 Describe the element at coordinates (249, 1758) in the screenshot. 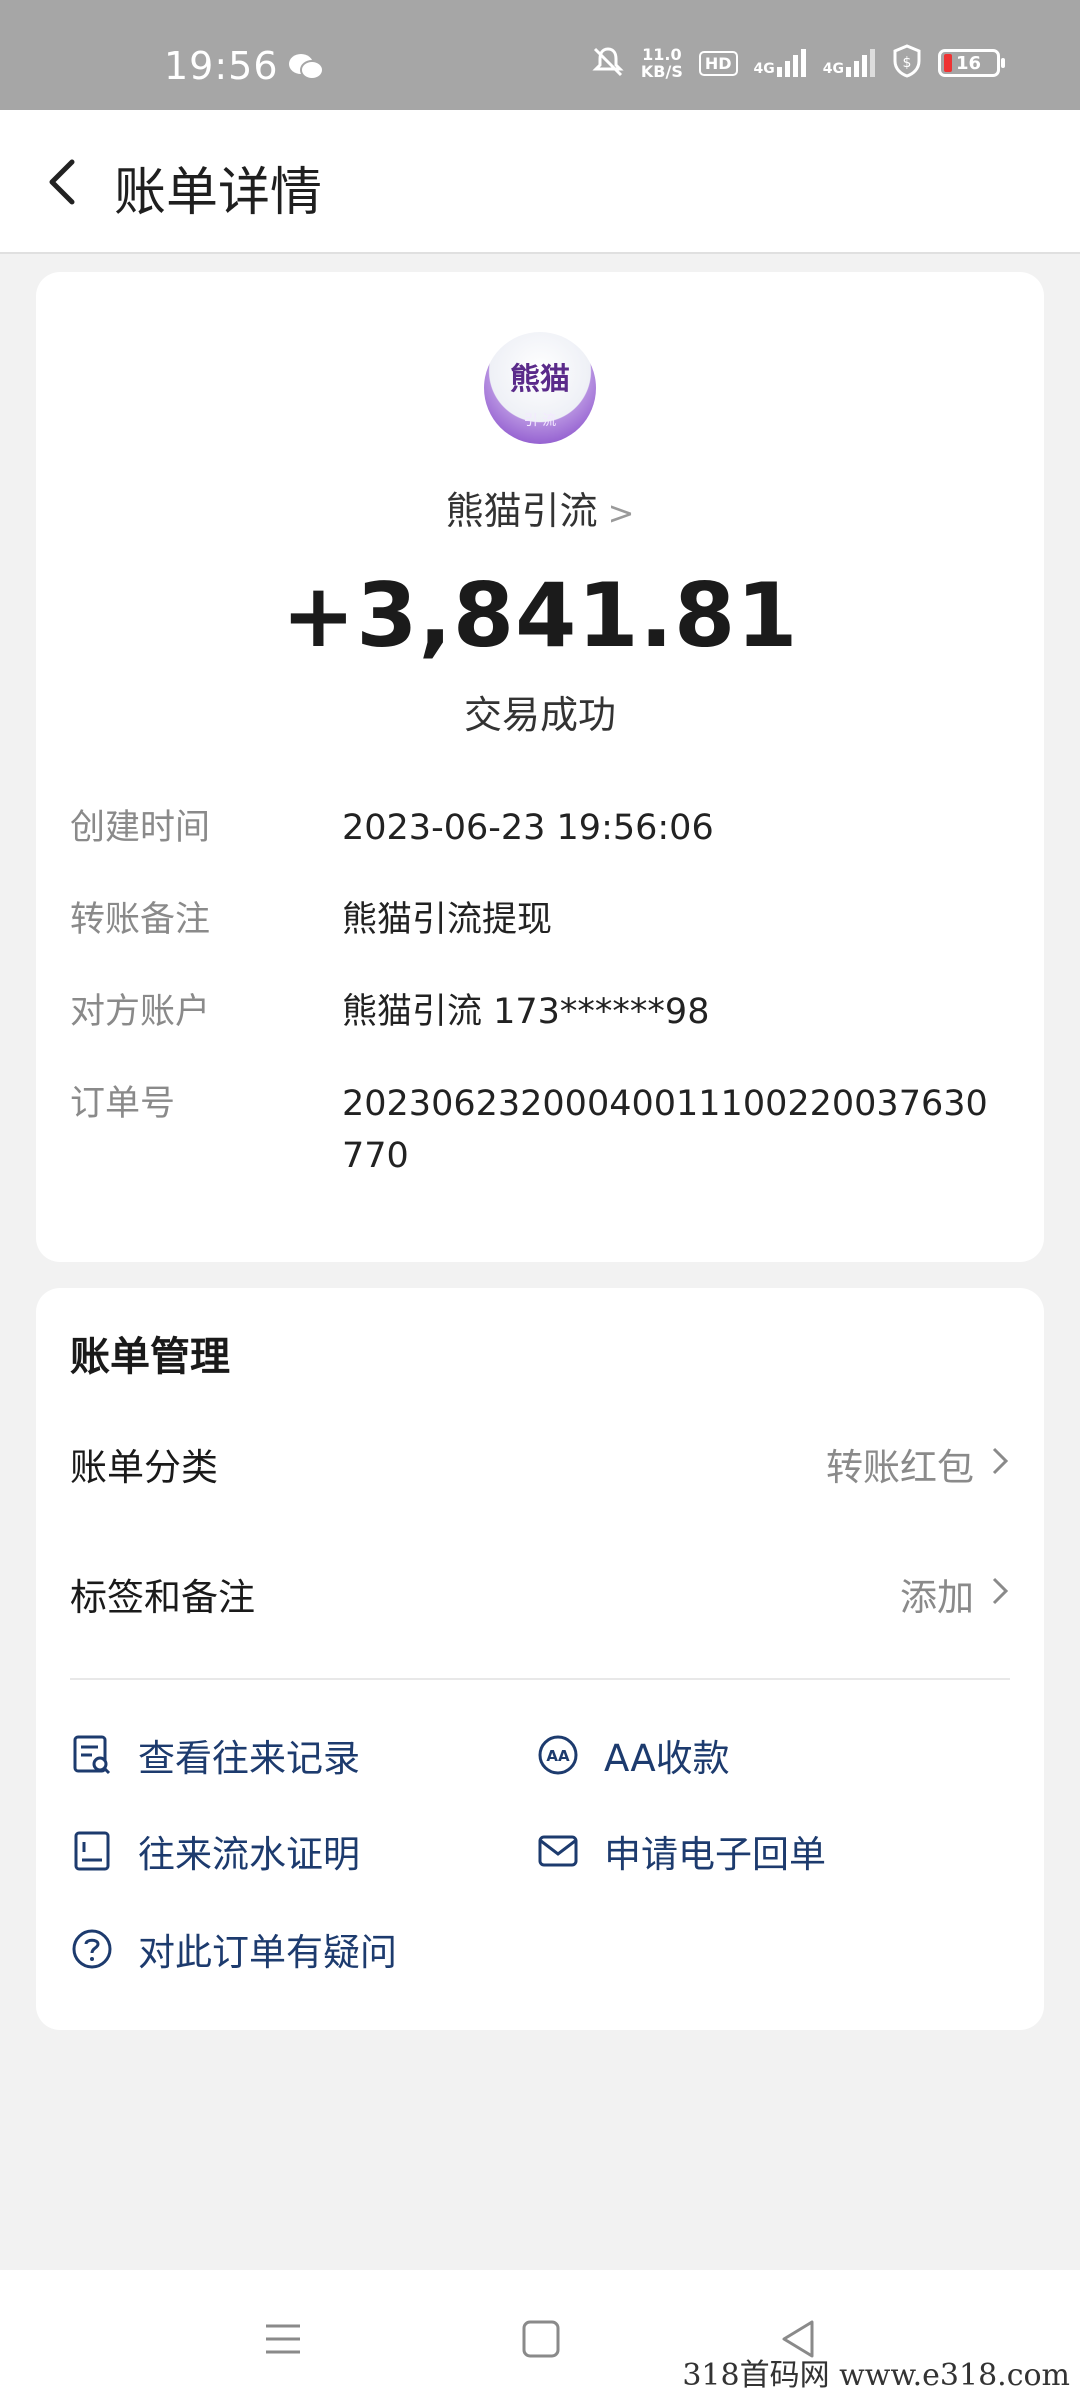

I see `action-label: 查看往来记录` at that location.